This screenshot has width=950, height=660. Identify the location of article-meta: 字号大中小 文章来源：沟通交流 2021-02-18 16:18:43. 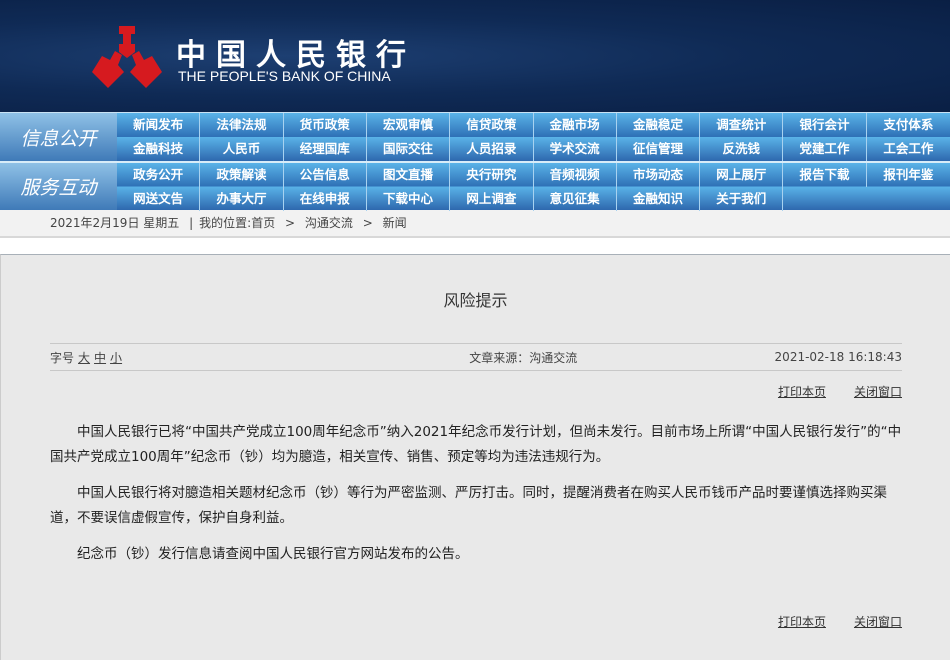
(476, 357).